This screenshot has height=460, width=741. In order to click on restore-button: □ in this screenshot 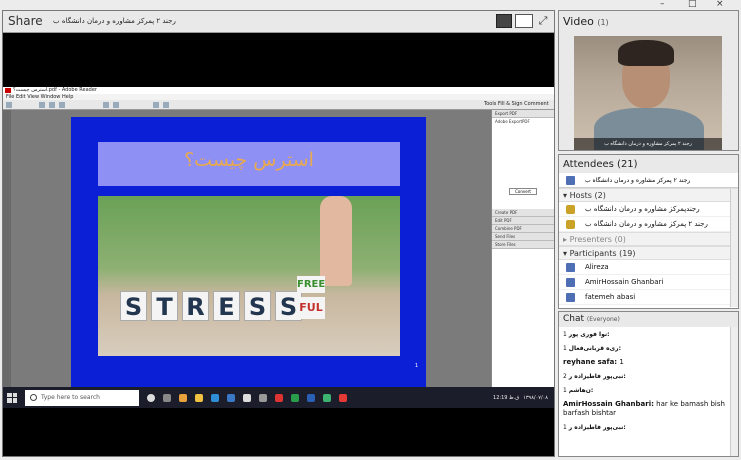, I will do `click(692, 4)`.